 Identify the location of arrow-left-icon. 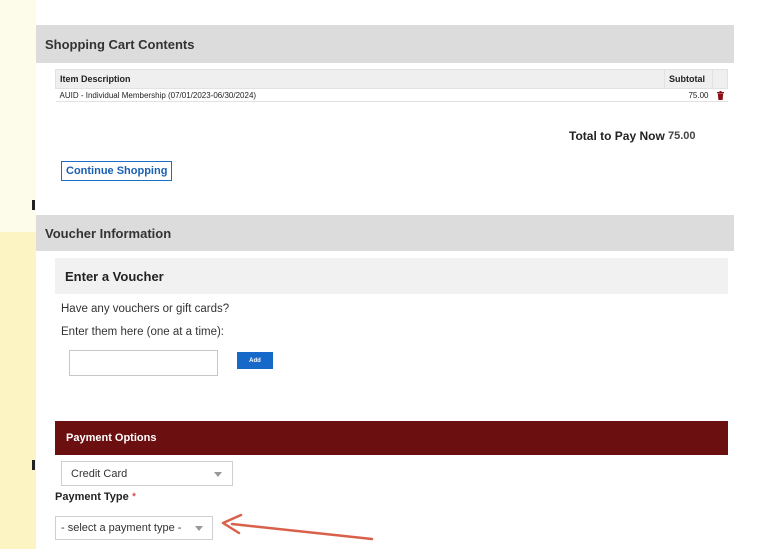
(297, 527).